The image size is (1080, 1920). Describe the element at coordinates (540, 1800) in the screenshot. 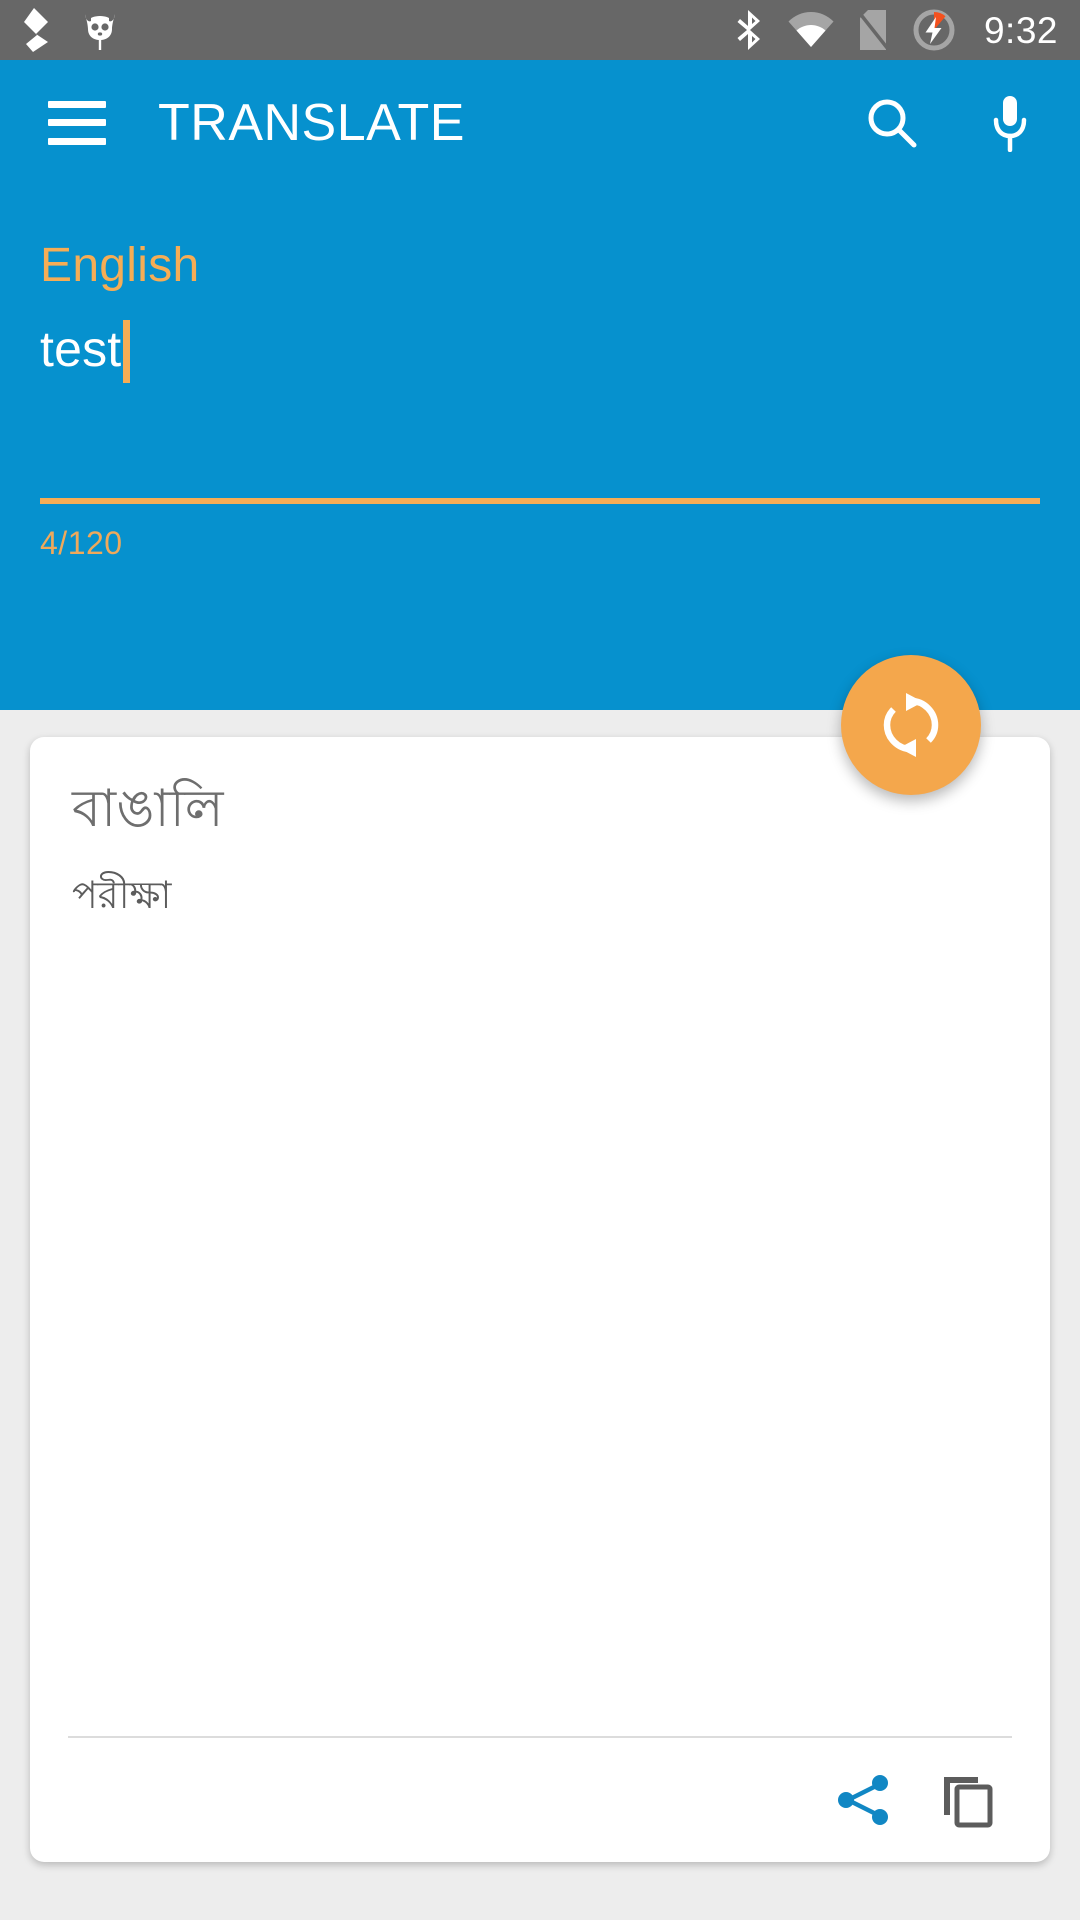

I see `result-action-bar` at that location.